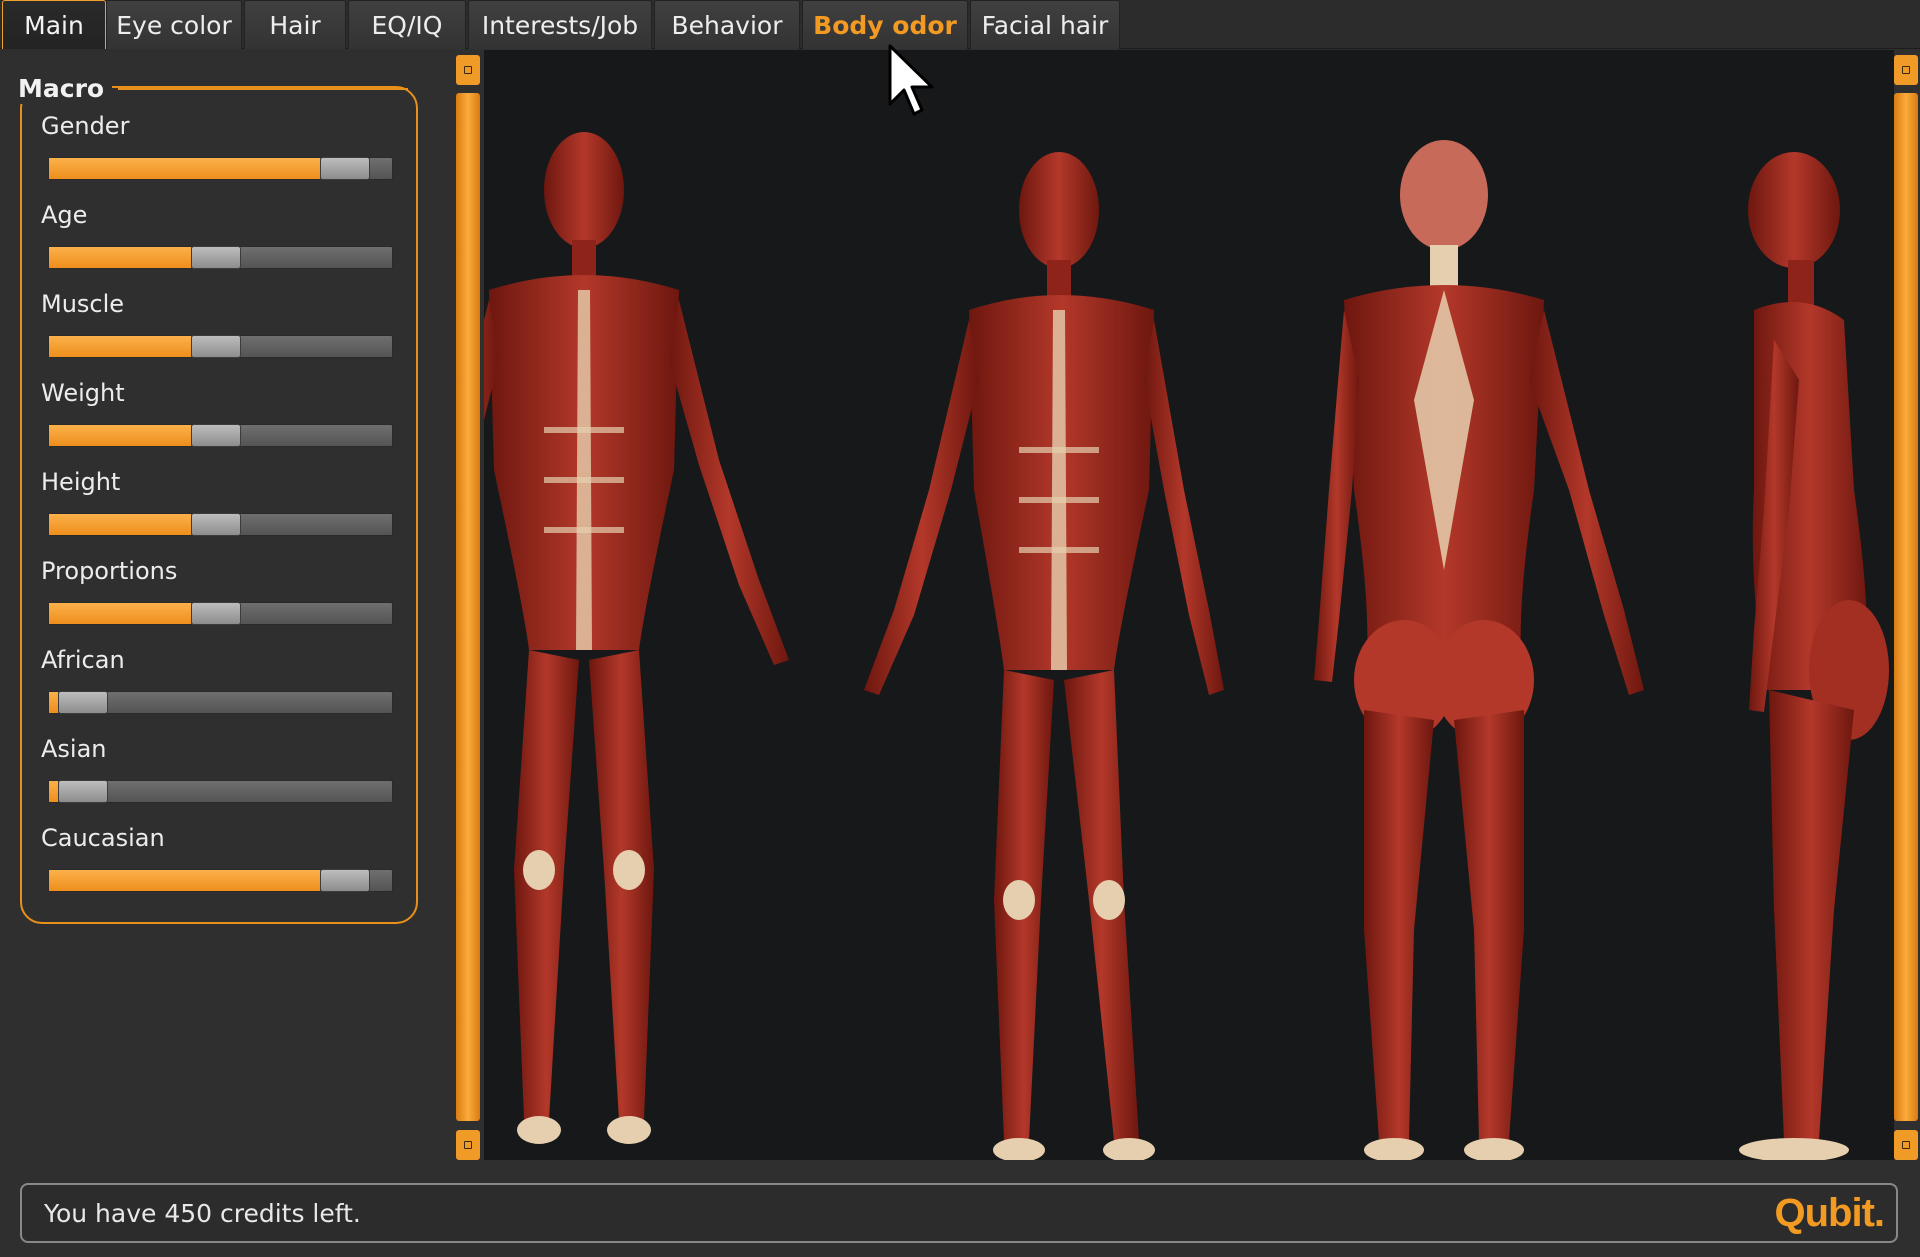 This screenshot has height=1257, width=1920. I want to click on tab-hair: Hair, so click(295, 24).